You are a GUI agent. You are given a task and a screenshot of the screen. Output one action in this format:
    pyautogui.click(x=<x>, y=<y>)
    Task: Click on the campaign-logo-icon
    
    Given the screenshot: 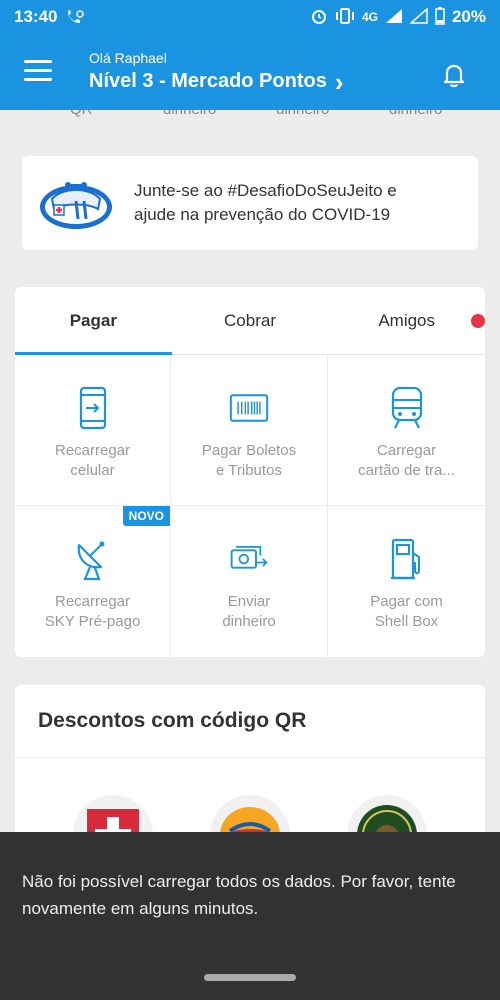 What is the action you would take?
    pyautogui.click(x=76, y=203)
    